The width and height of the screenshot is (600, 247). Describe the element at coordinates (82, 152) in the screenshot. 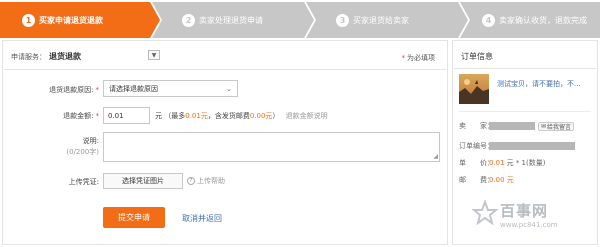

I see `desc-counter: (0/200字)` at that location.